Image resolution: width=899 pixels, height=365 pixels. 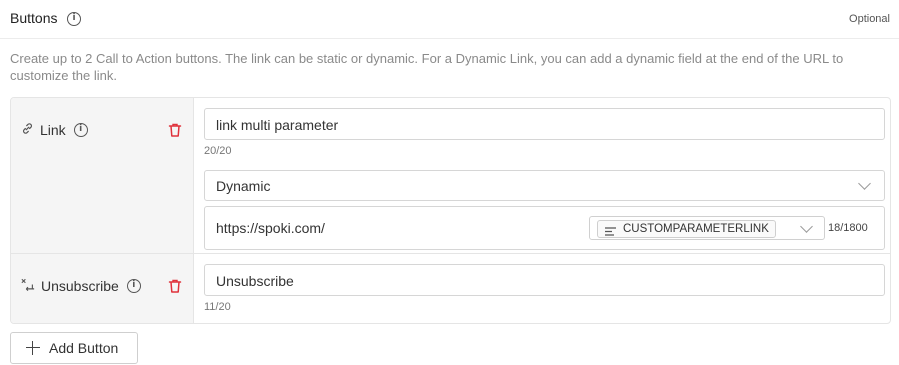 What do you see at coordinates (217, 307) in the screenshot?
I see `button-text-counter: 11/20` at bounding box center [217, 307].